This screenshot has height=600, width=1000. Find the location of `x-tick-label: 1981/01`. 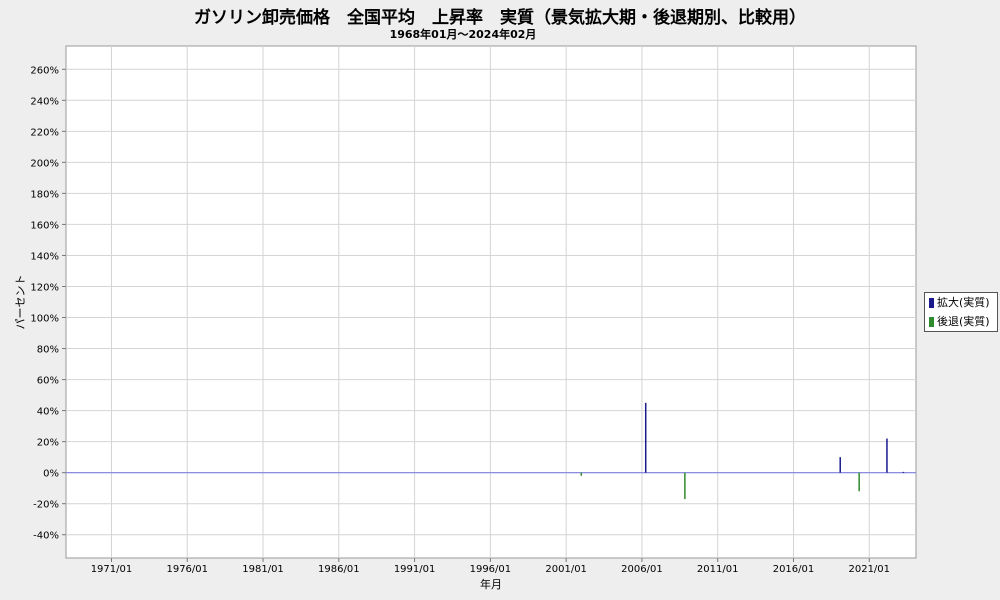

x-tick-label: 1981/01 is located at coordinates (263, 569).